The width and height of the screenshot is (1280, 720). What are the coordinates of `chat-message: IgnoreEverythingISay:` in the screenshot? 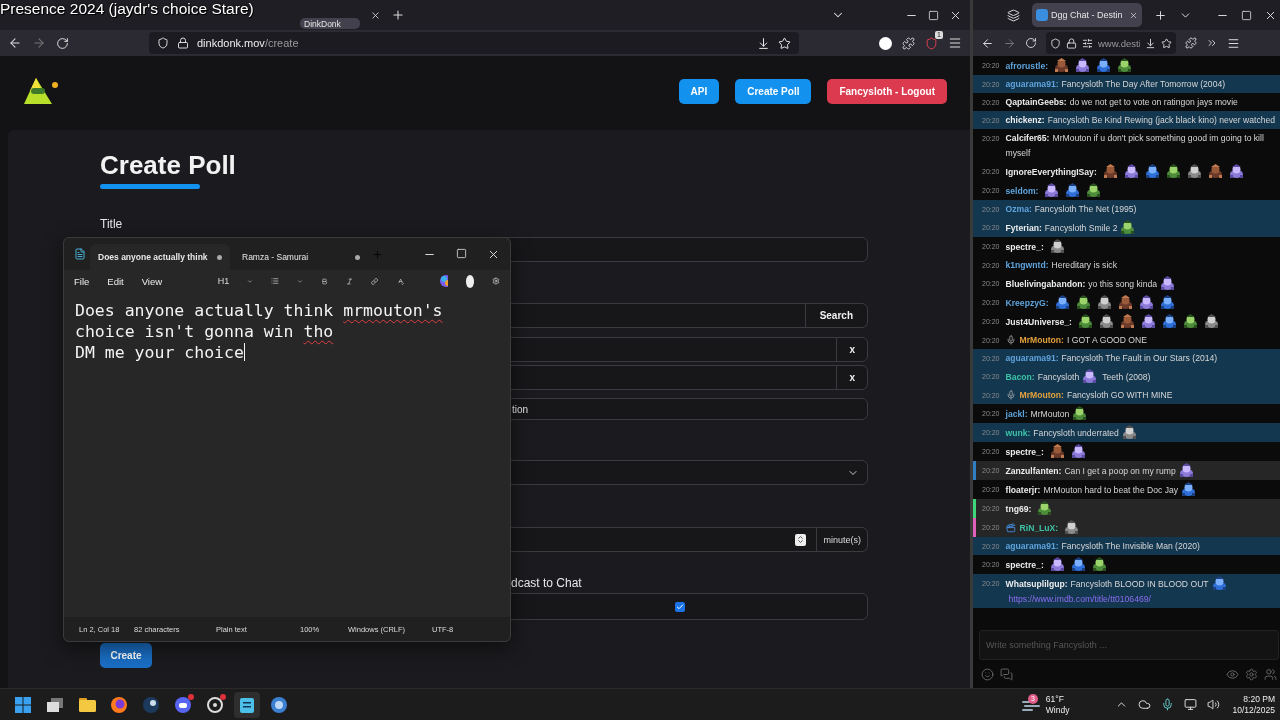 It's located at (1051, 171).